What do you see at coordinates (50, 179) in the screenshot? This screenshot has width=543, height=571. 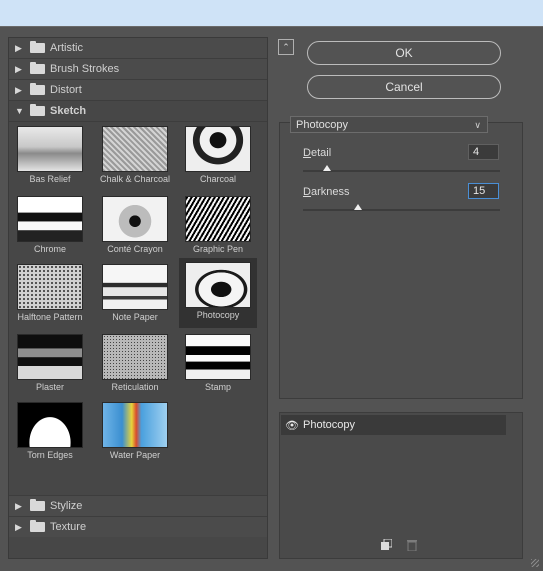 I see `thumbnail-label: Bas Relief` at bounding box center [50, 179].